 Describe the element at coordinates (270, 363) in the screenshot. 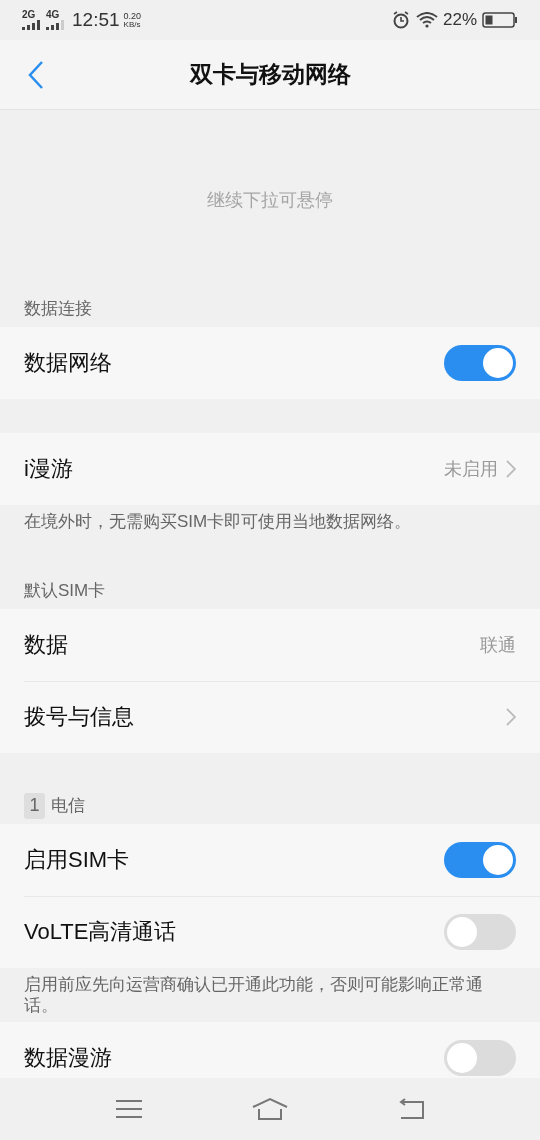

I see `settings-row: 数据网络` at that location.